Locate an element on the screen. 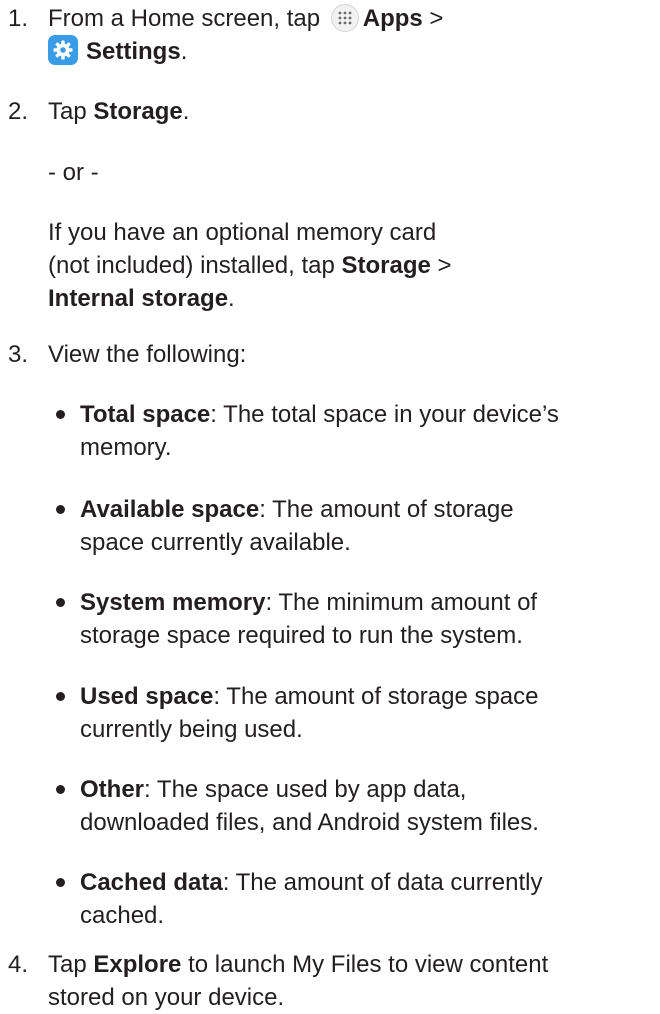 The image size is (660, 1014). step-text-after: to launch My Files to view content is located at coordinates (365, 964).